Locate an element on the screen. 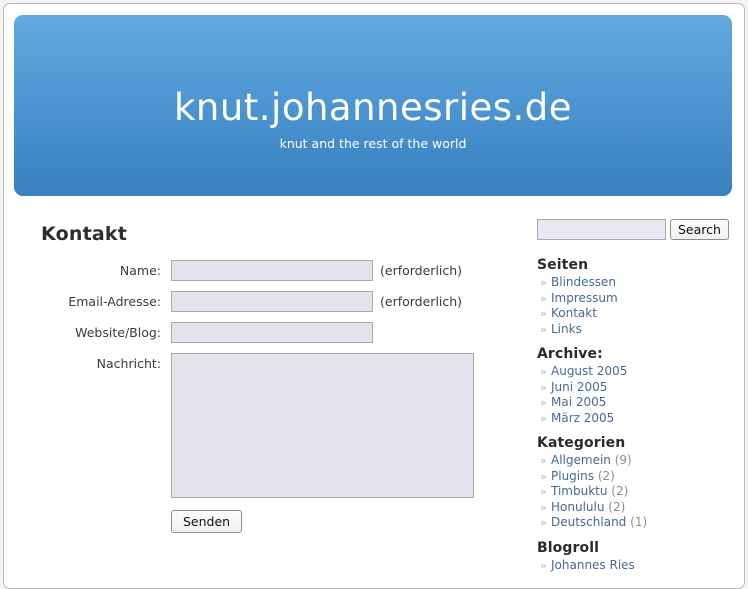 This screenshot has height=589, width=748. list-item: » Juni 2005 is located at coordinates (637, 388).